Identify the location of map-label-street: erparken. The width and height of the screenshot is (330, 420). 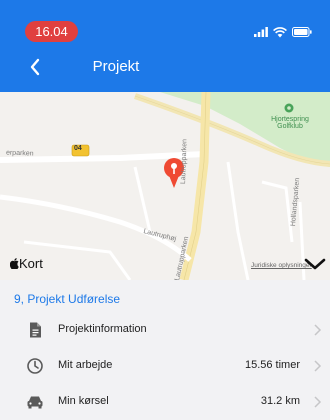
(19, 153).